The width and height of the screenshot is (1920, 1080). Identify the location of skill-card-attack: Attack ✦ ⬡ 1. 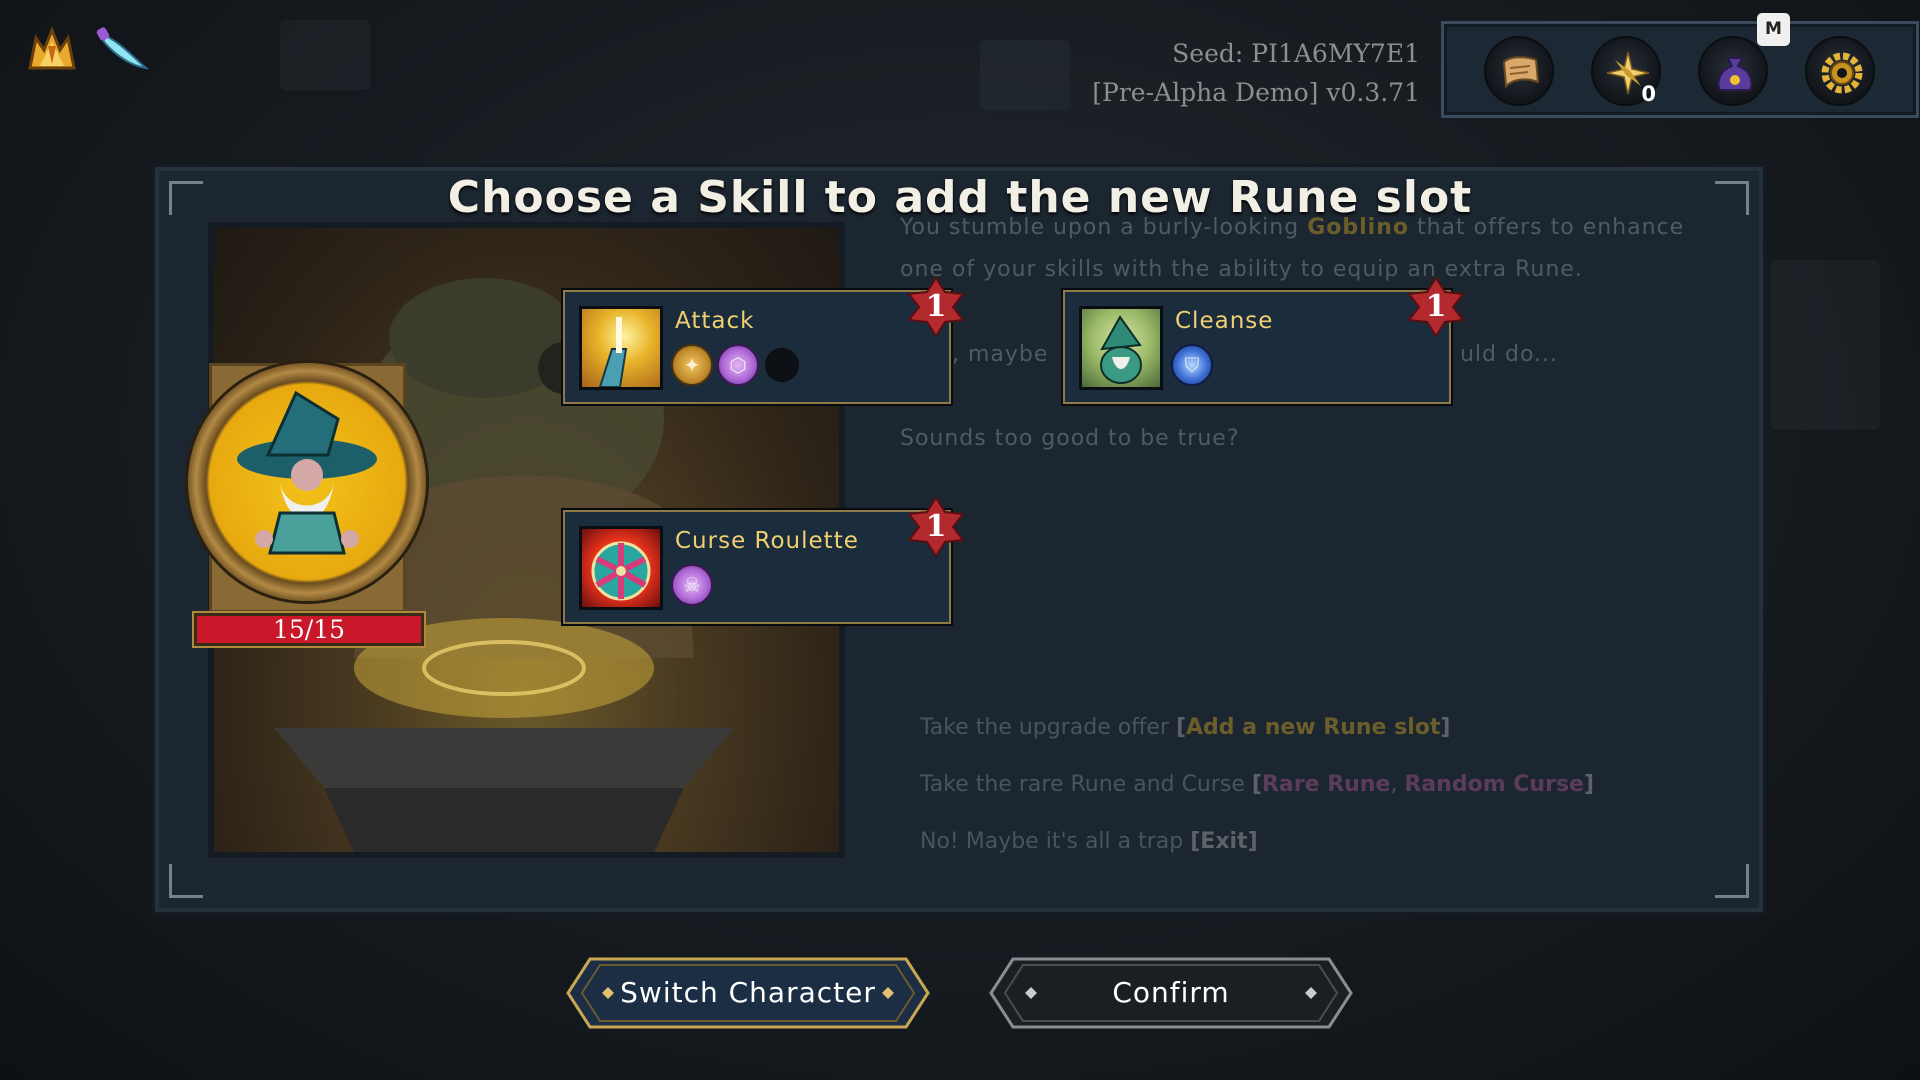
(763, 341).